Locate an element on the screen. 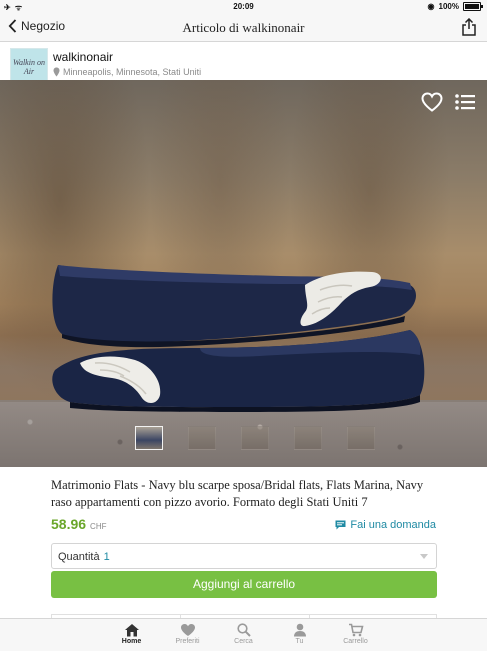 The height and width of the screenshot is (651, 487). quantity-value: 1 is located at coordinates (106, 557).